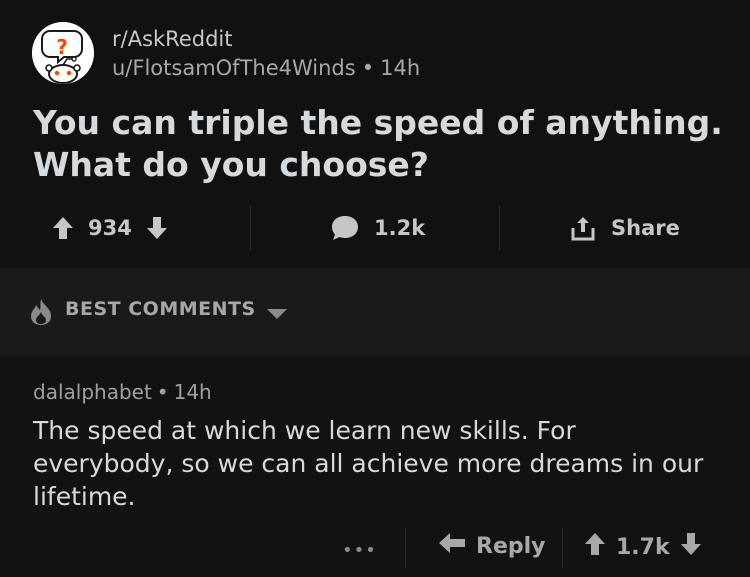 This screenshot has height=577, width=750. Describe the element at coordinates (452, 546) in the screenshot. I see `reply-arrow-icon` at that location.